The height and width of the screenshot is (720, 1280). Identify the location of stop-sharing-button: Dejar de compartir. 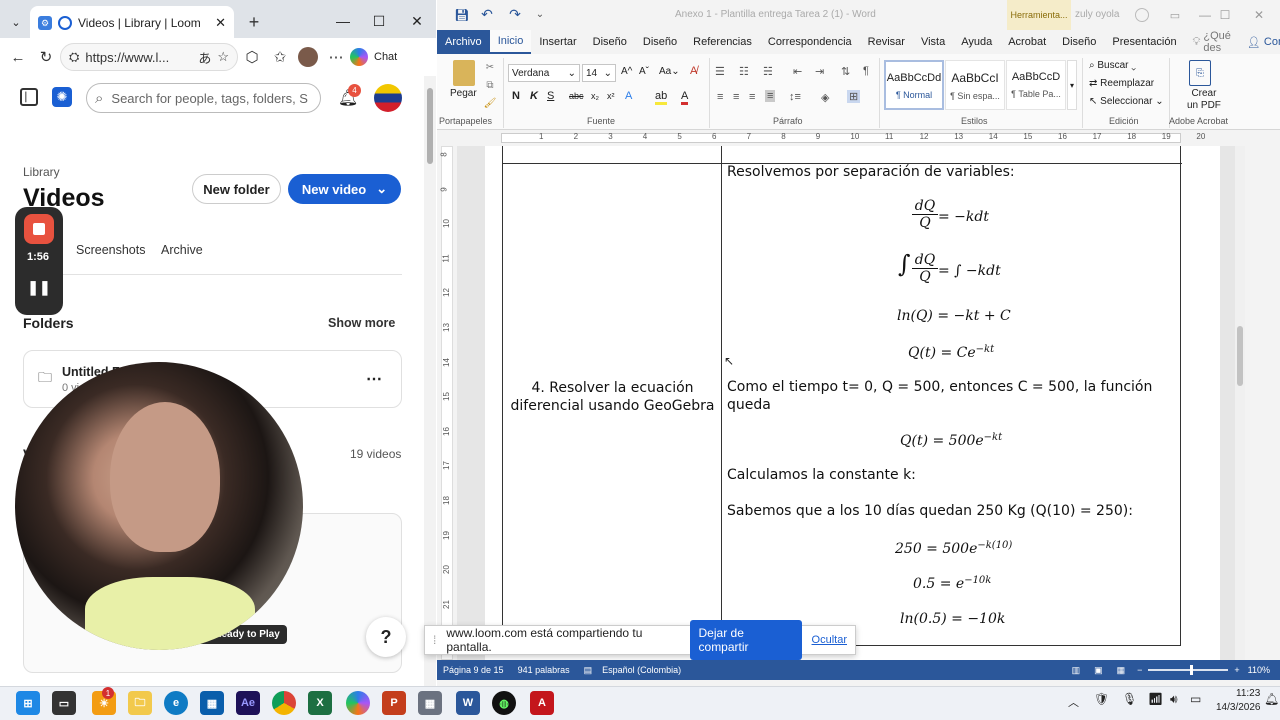
(745, 640).